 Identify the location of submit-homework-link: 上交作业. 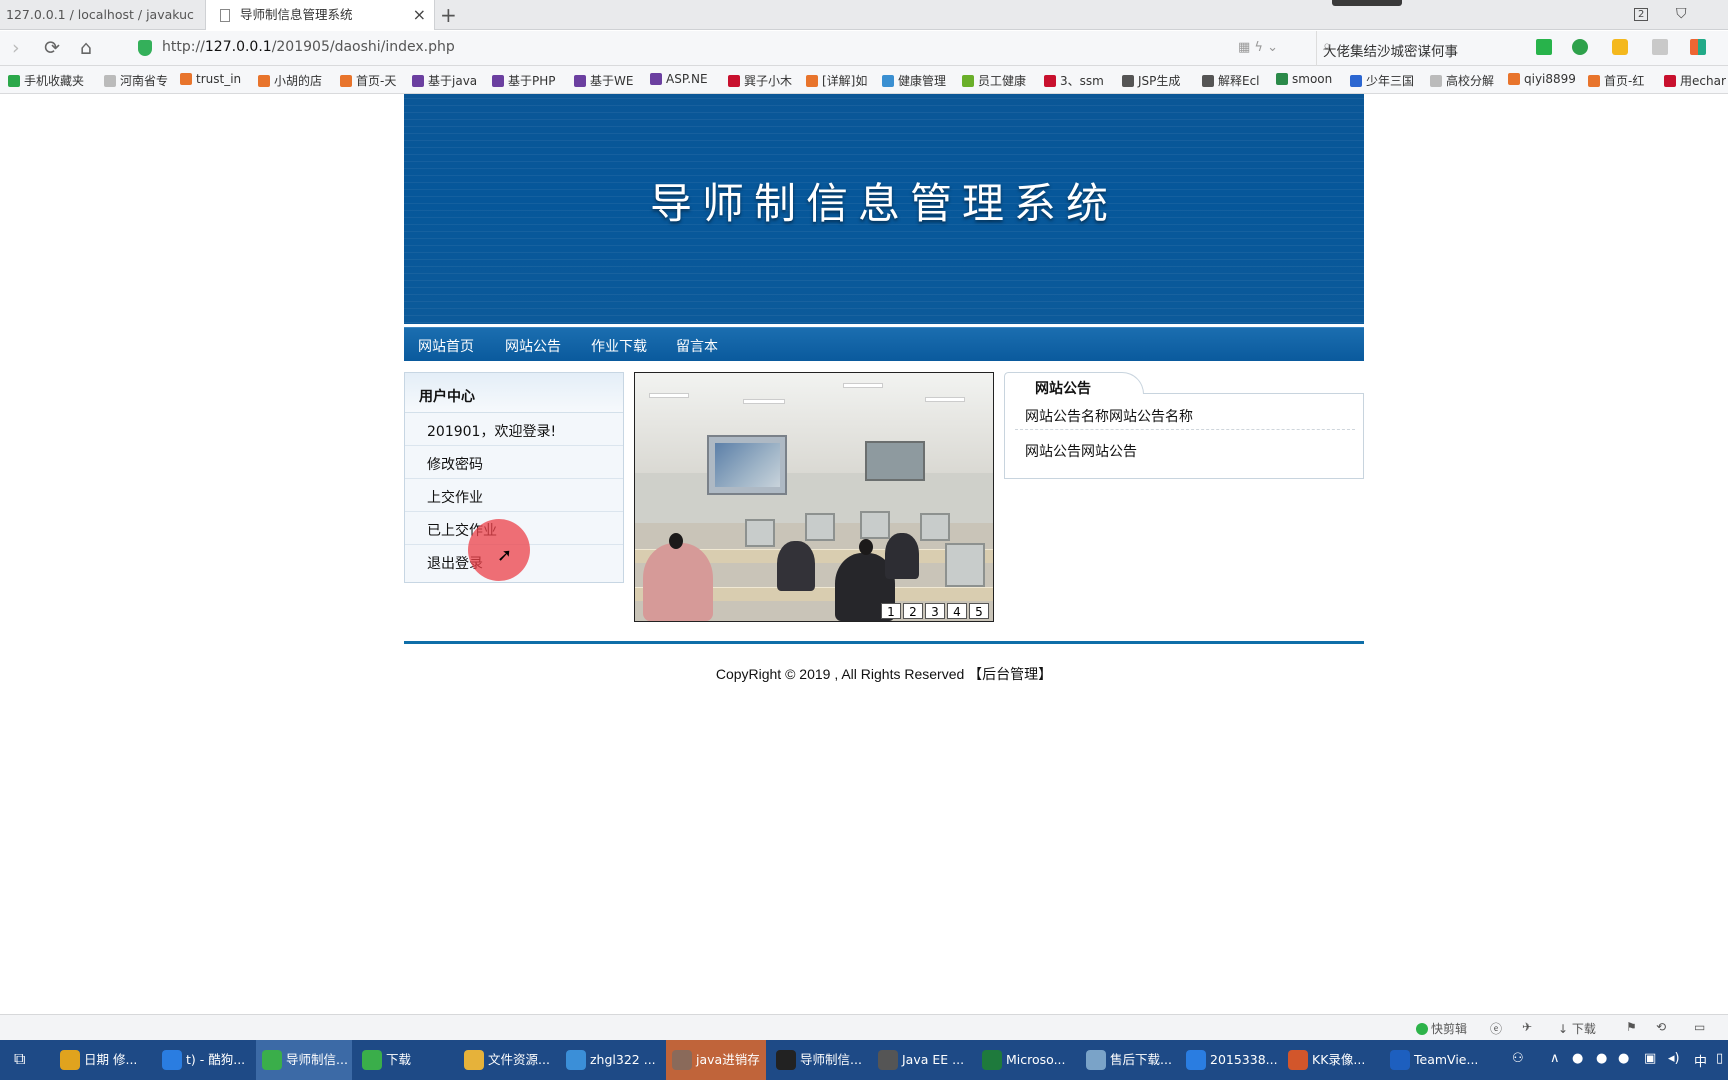
(514, 495).